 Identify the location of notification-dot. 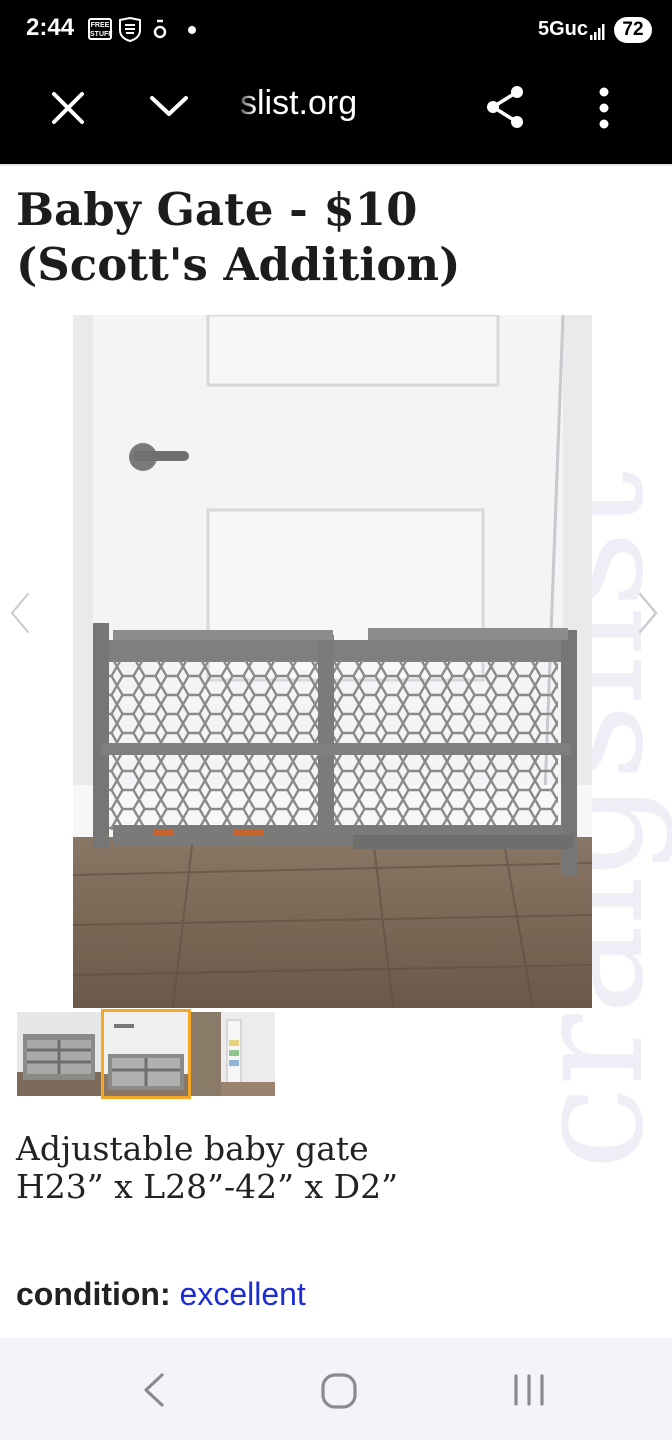
(192, 30).